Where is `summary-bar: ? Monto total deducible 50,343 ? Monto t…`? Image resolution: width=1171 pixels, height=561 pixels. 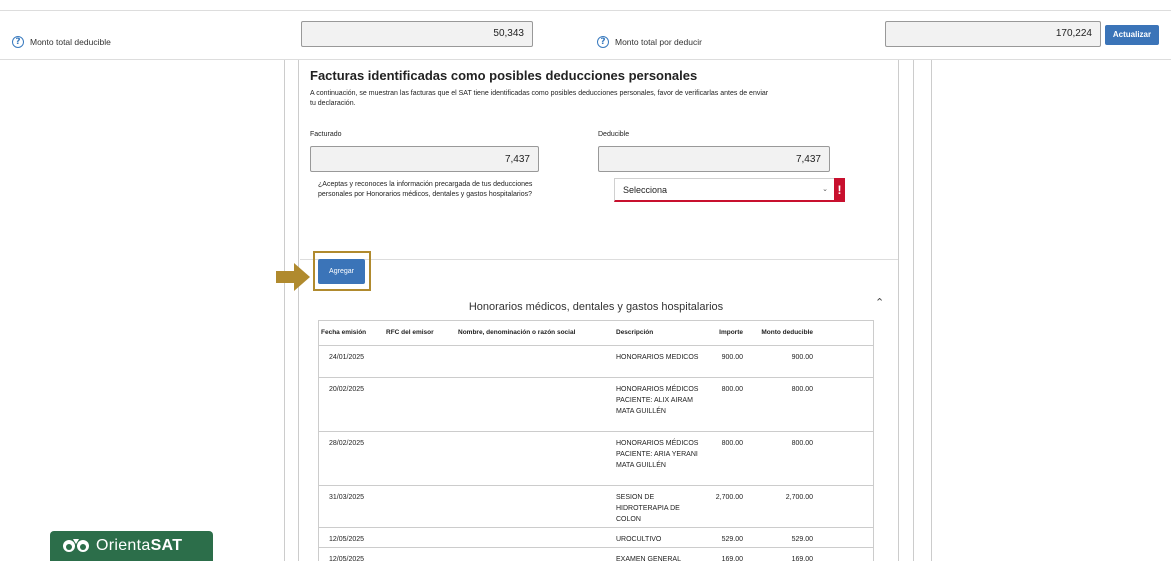 summary-bar: ? Monto total deducible 50,343 ? Monto t… is located at coordinates (585, 35).